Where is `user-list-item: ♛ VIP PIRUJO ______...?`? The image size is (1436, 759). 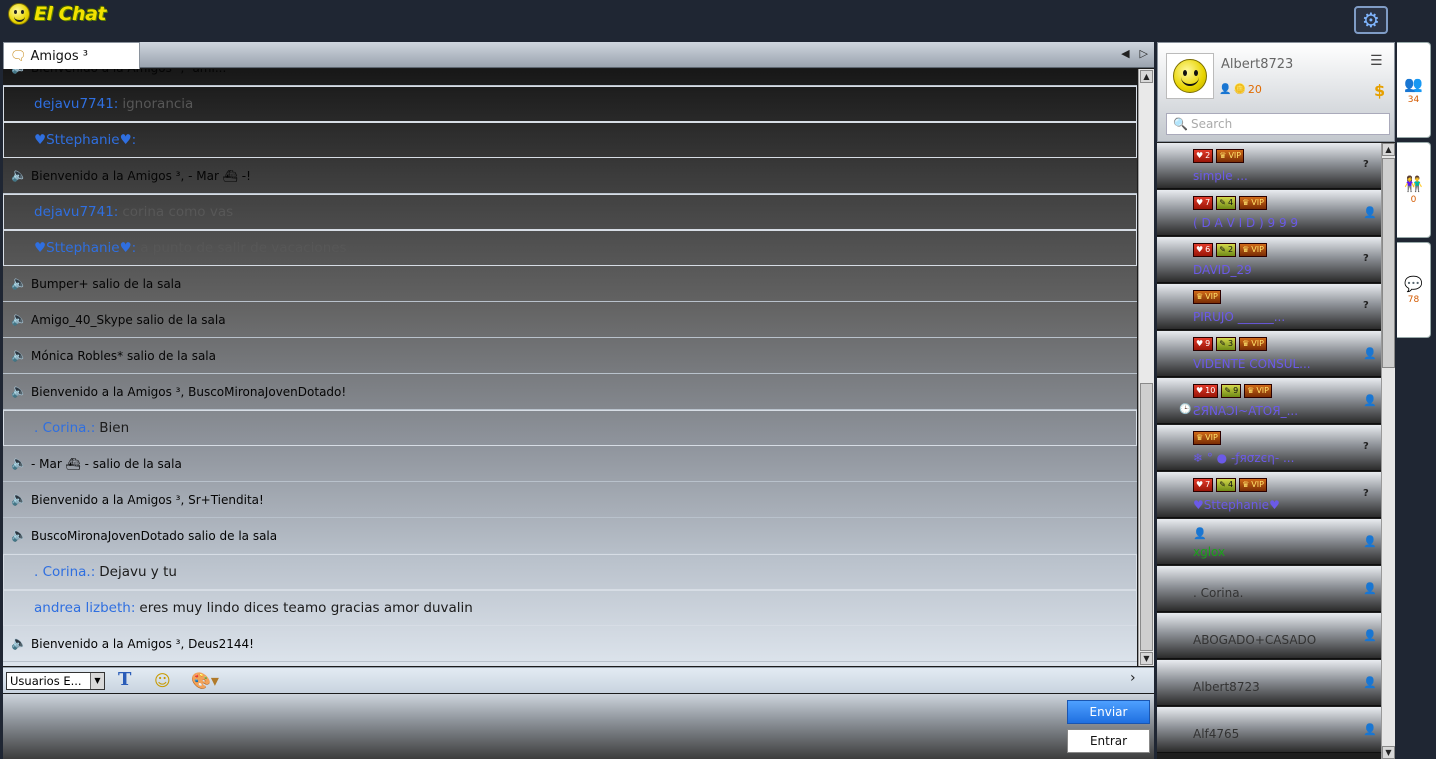 user-list-item: ♛ VIP PIRUJO ______...? is located at coordinates (1269, 307).